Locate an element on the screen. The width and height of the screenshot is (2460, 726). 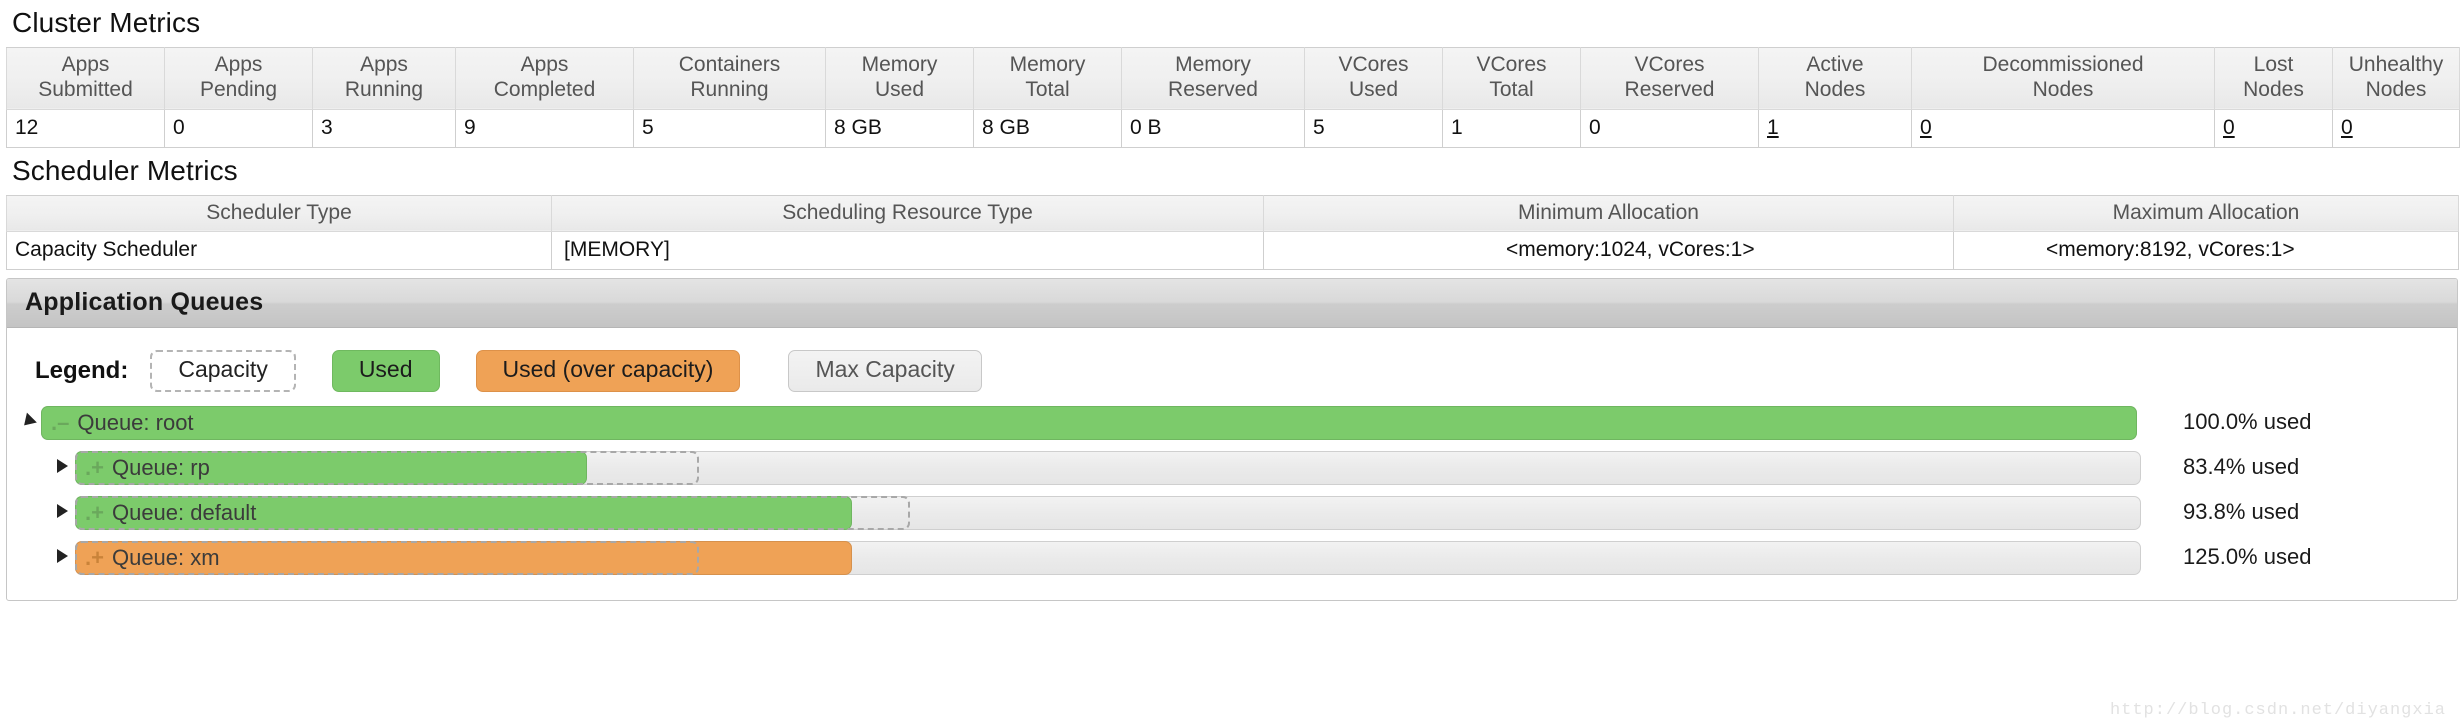
col-scheduling-resource-type: Scheduling Resource Type is located at coordinates (907, 213).